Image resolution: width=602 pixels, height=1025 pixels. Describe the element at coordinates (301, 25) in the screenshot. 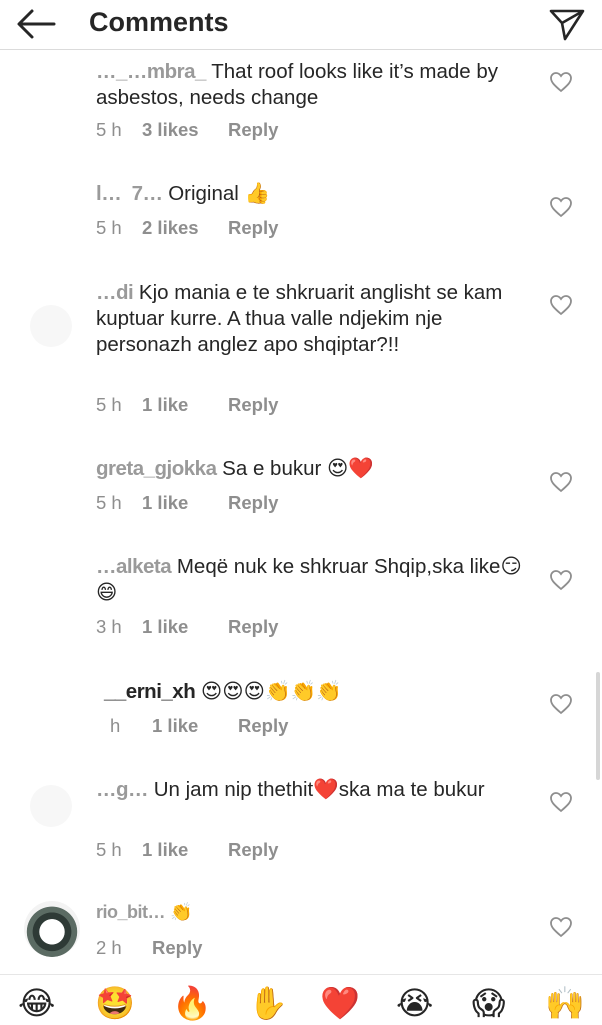

I see `top-bar: Comments` at that location.